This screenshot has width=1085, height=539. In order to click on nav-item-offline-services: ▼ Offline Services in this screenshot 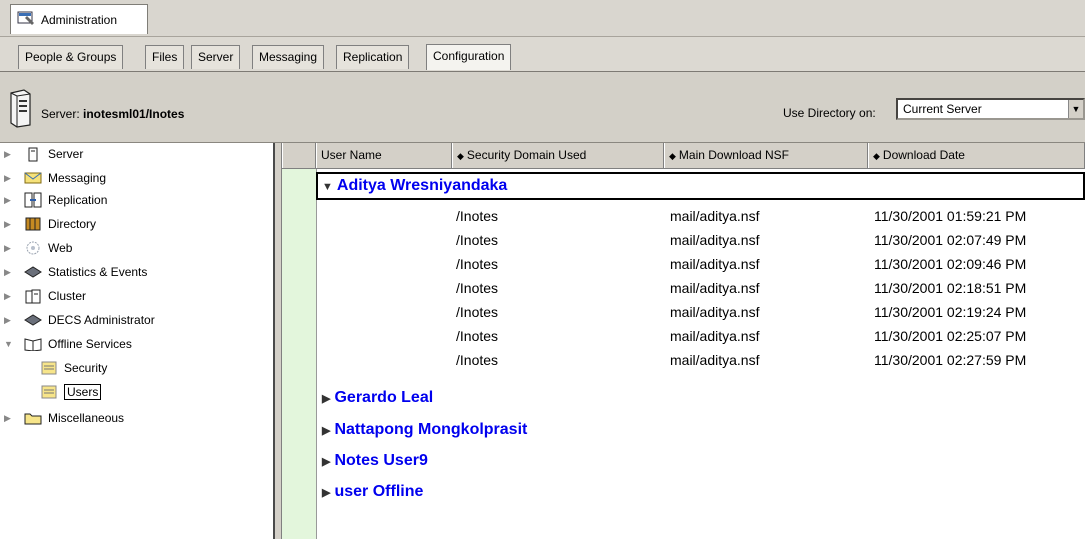, I will do `click(66, 344)`.